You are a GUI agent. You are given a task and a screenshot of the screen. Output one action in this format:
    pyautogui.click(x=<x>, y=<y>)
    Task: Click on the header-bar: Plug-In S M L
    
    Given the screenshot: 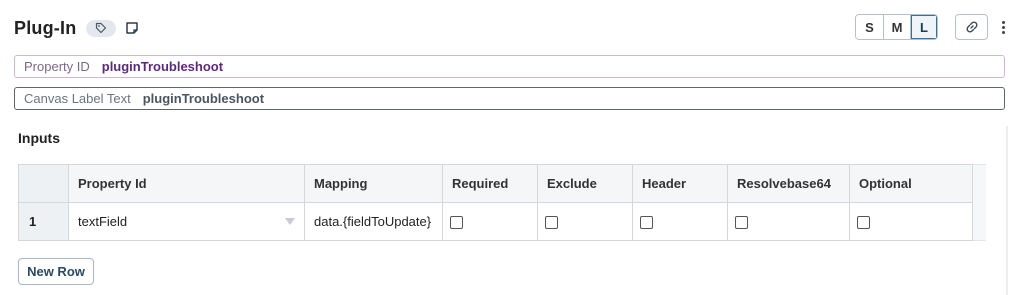 What is the action you would take?
    pyautogui.click(x=511, y=28)
    